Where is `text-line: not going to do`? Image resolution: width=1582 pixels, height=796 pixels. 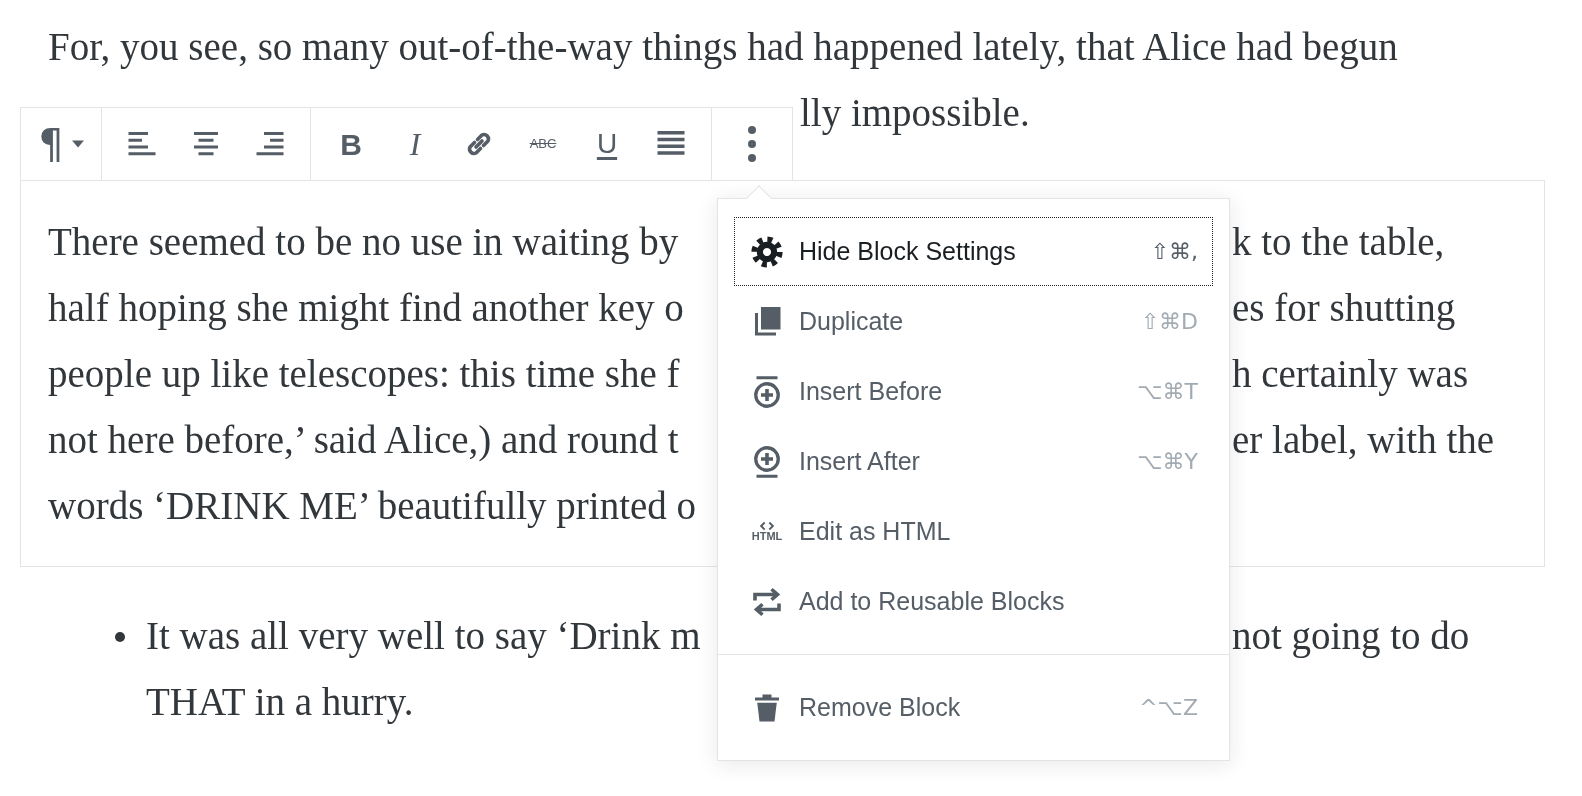 text-line: not going to do is located at coordinates (1351, 636).